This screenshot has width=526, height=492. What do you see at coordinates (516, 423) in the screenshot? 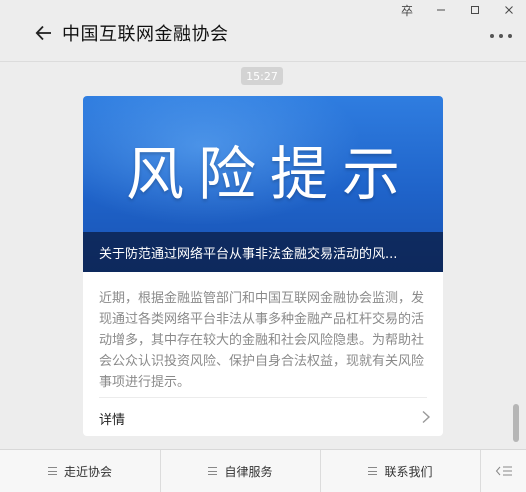
I see `scrollbar-thumb` at bounding box center [516, 423].